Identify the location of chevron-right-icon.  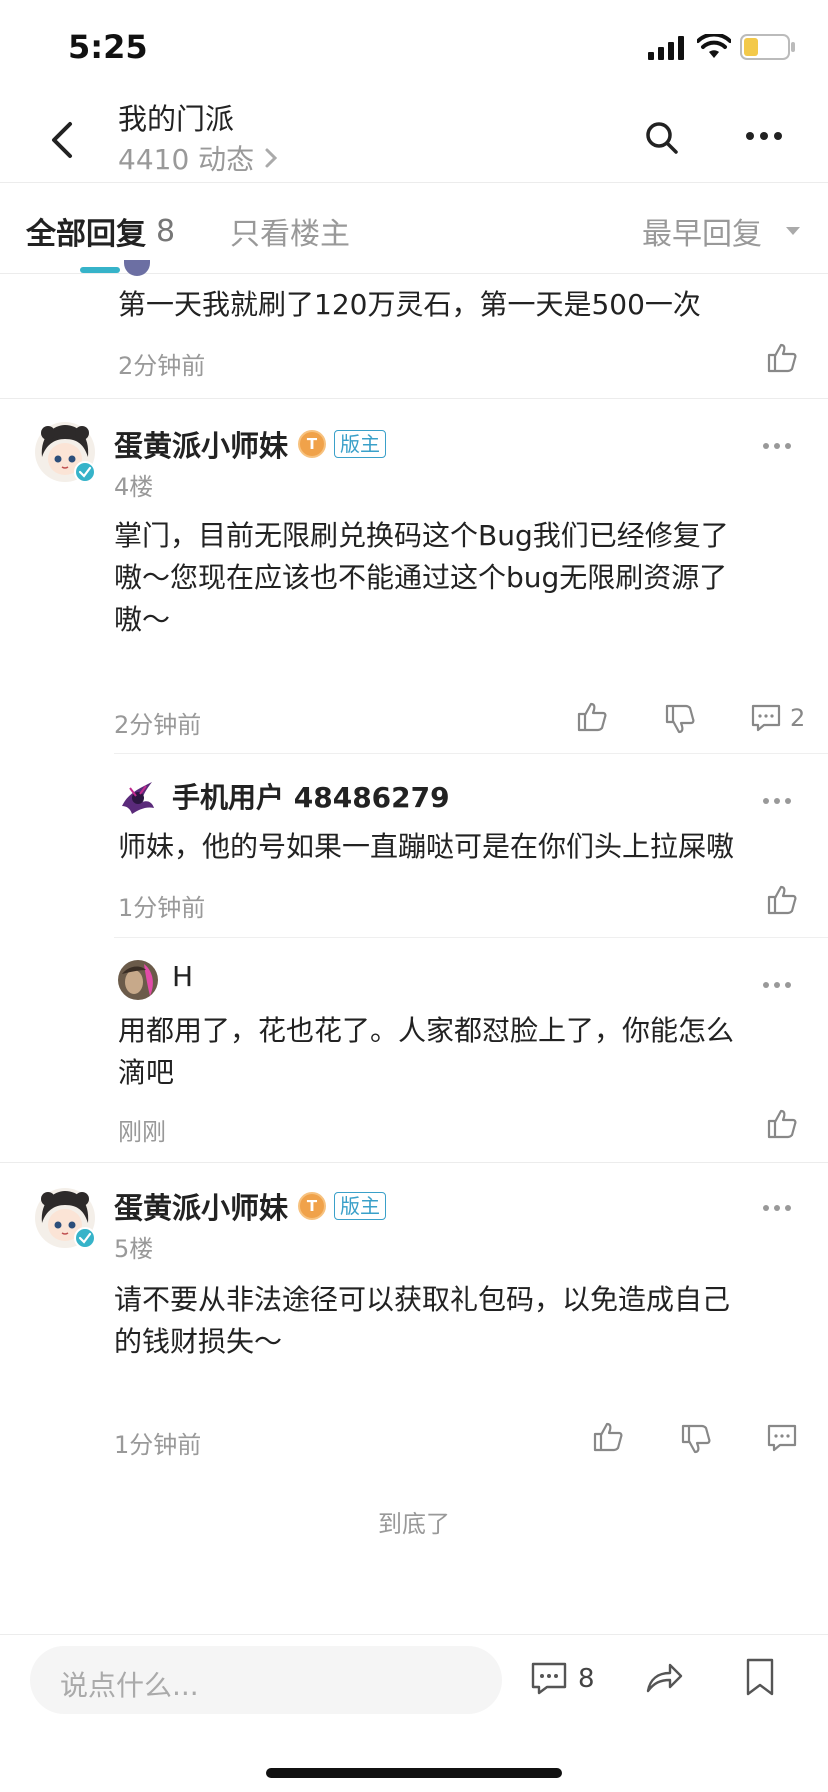
(271, 158).